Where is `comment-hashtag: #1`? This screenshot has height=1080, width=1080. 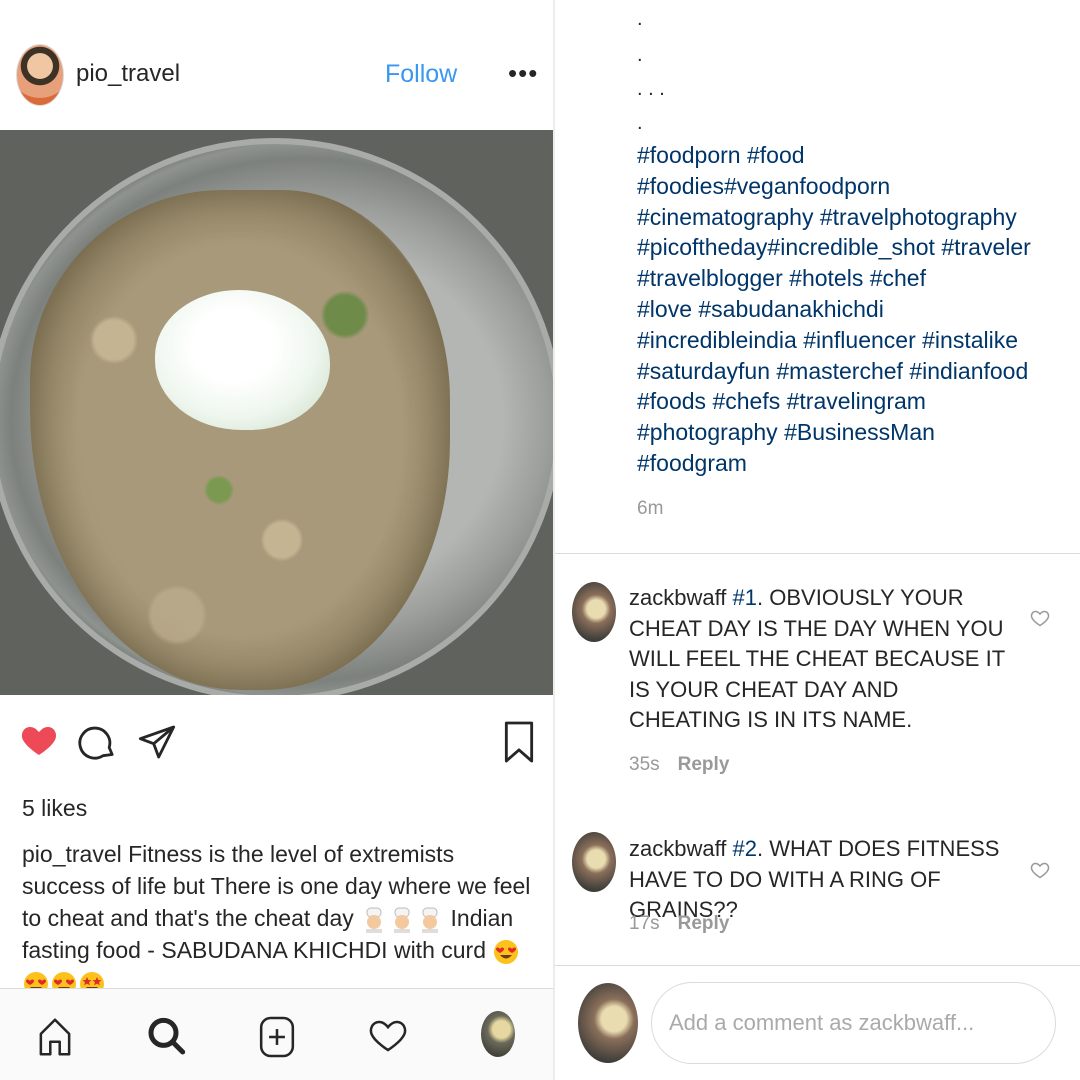
comment-hashtag: #1 is located at coordinates (745, 597).